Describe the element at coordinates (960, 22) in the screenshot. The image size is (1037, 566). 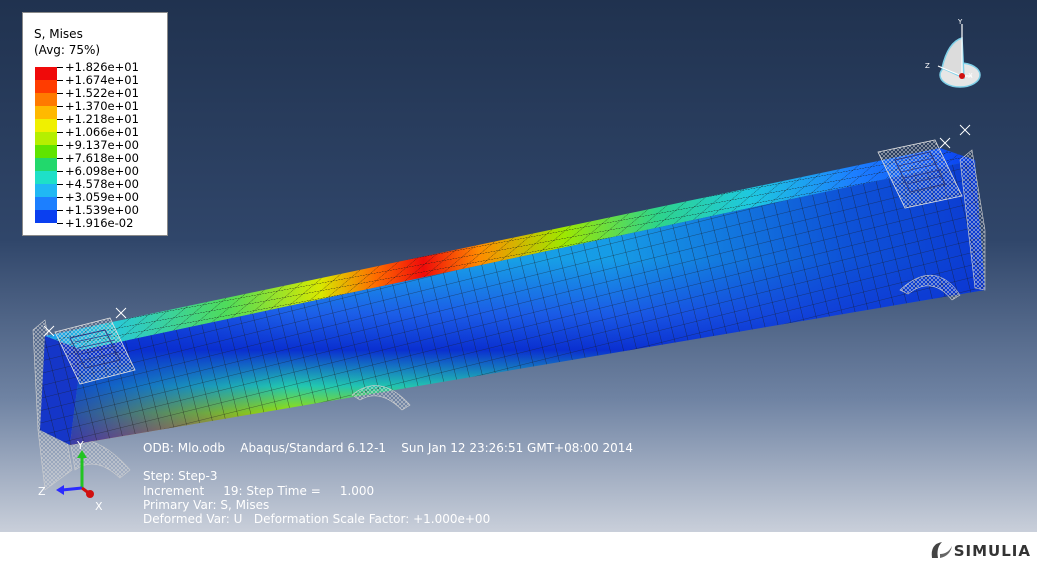
I see `view-triad-y-label: Y` at that location.